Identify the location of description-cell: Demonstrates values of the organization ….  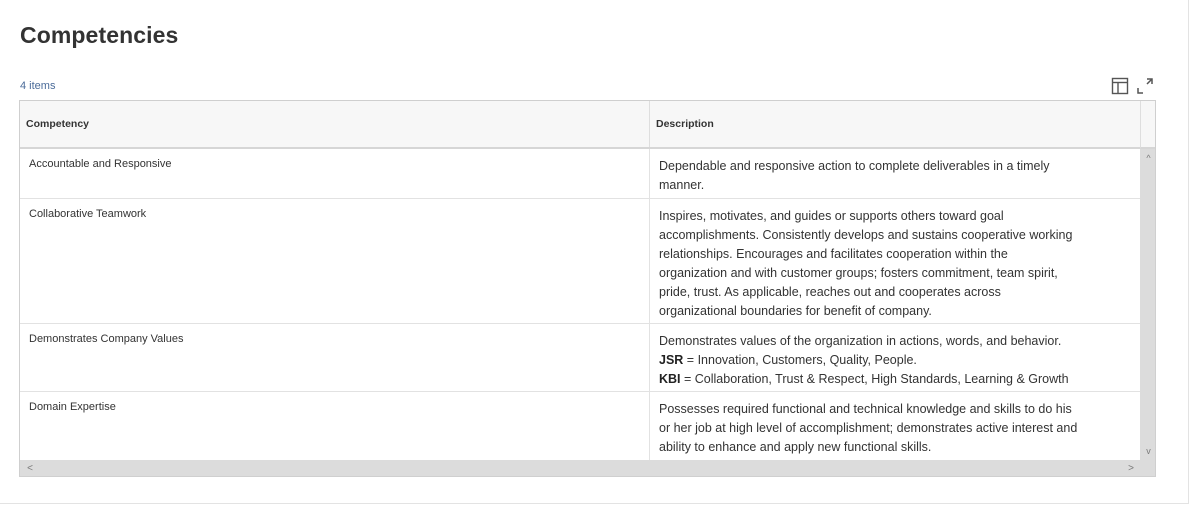
(894, 357).